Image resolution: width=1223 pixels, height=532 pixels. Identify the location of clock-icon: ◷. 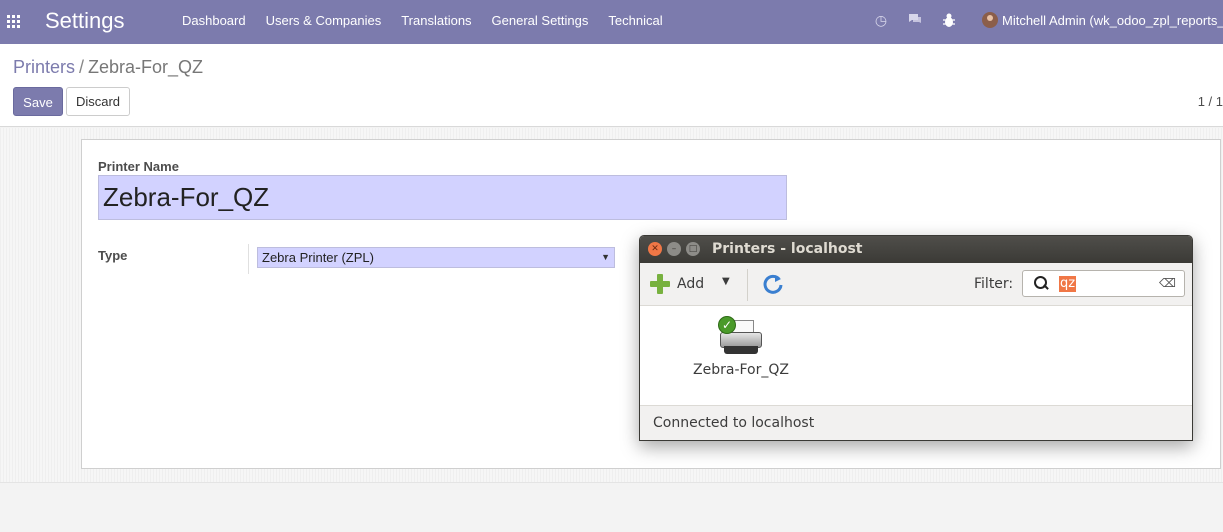
(881, 20).